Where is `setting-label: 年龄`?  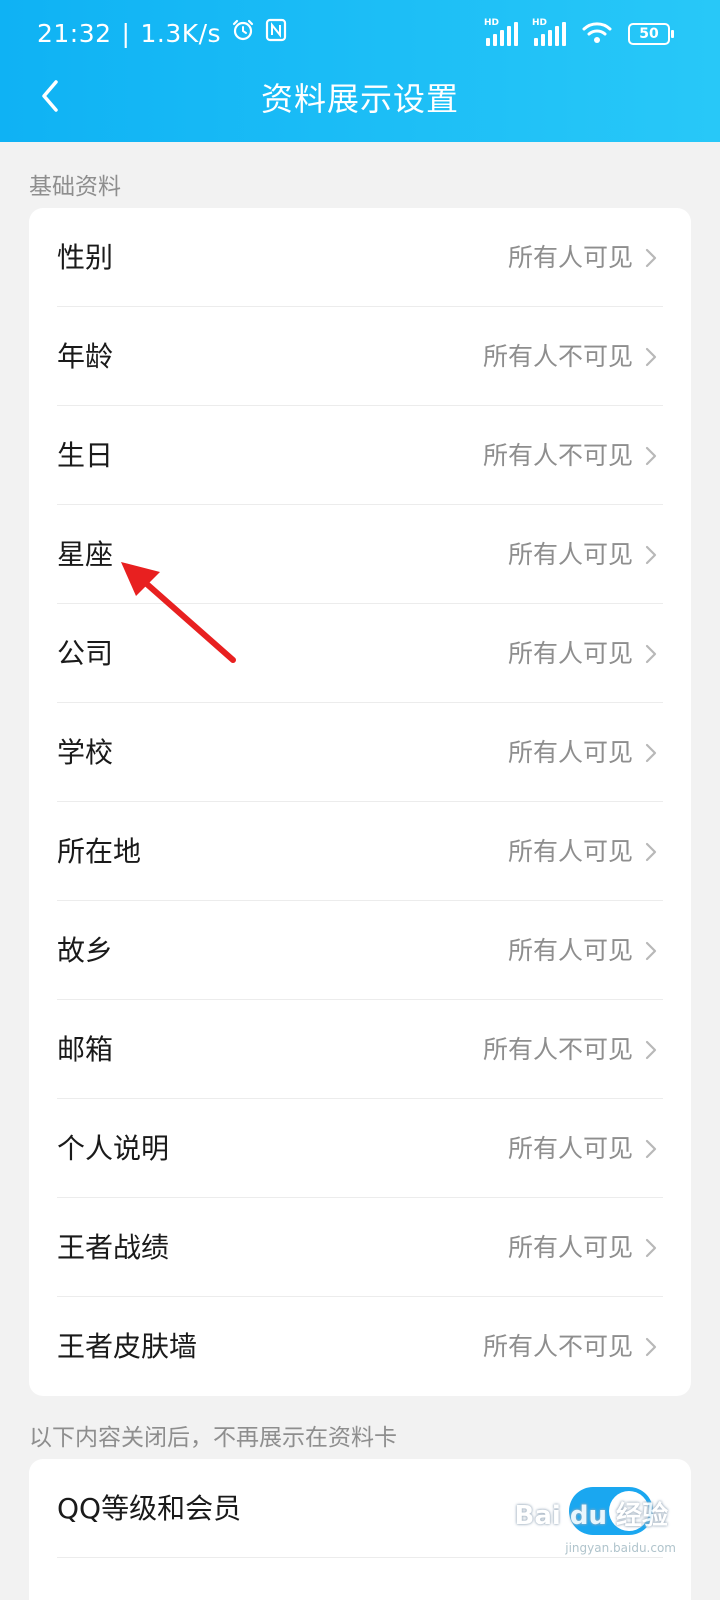 setting-label: 年龄 is located at coordinates (85, 356).